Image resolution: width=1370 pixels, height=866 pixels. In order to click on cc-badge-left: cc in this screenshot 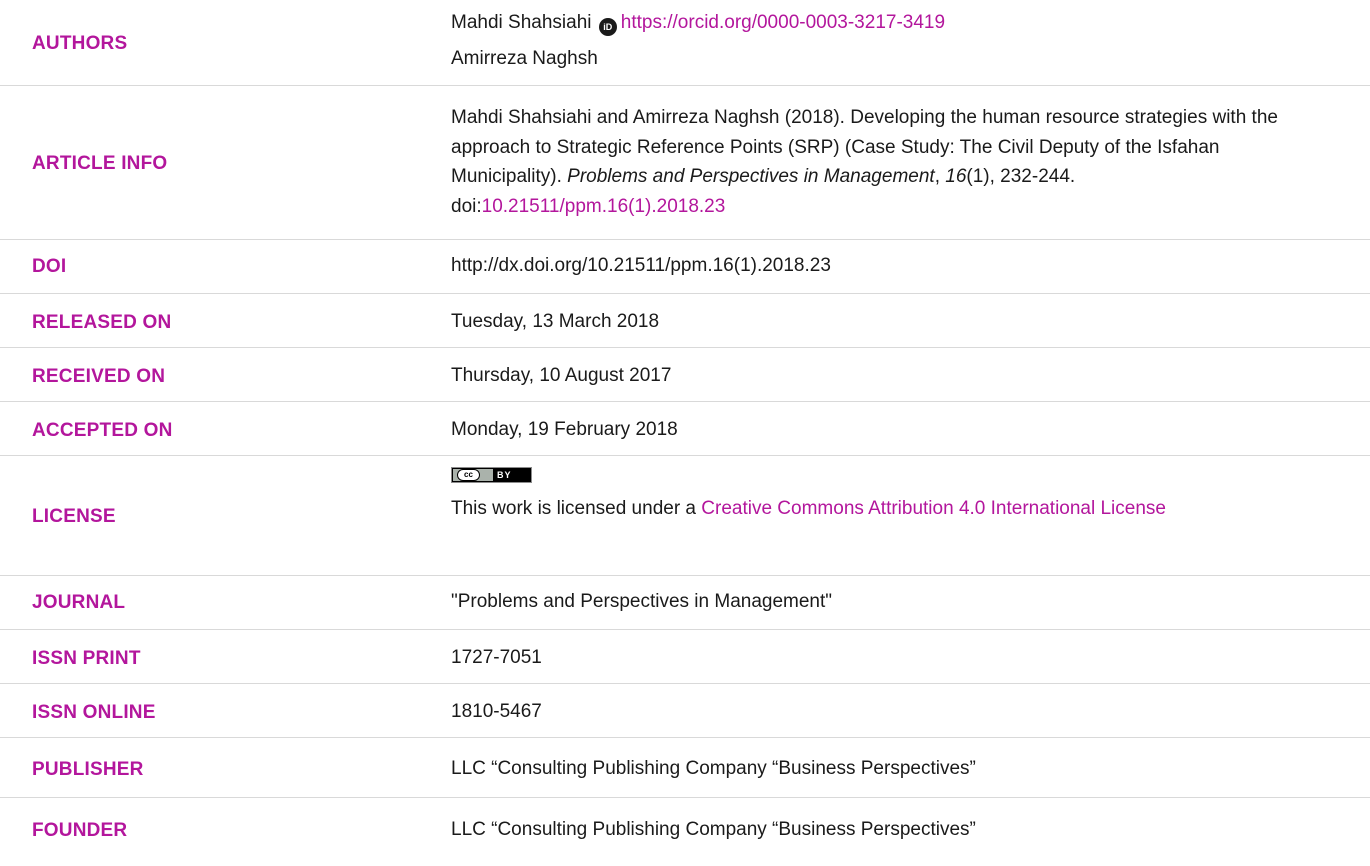, I will do `click(473, 475)`.